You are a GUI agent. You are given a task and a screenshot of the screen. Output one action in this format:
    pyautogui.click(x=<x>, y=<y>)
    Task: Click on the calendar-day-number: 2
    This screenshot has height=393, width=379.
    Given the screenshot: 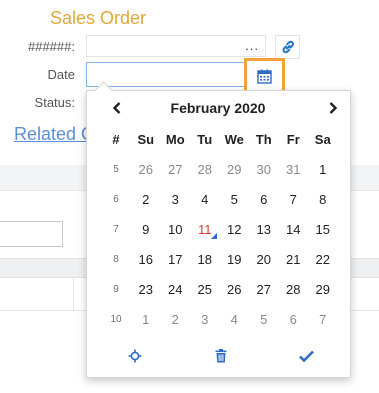 What is the action you would take?
    pyautogui.click(x=175, y=319)
    